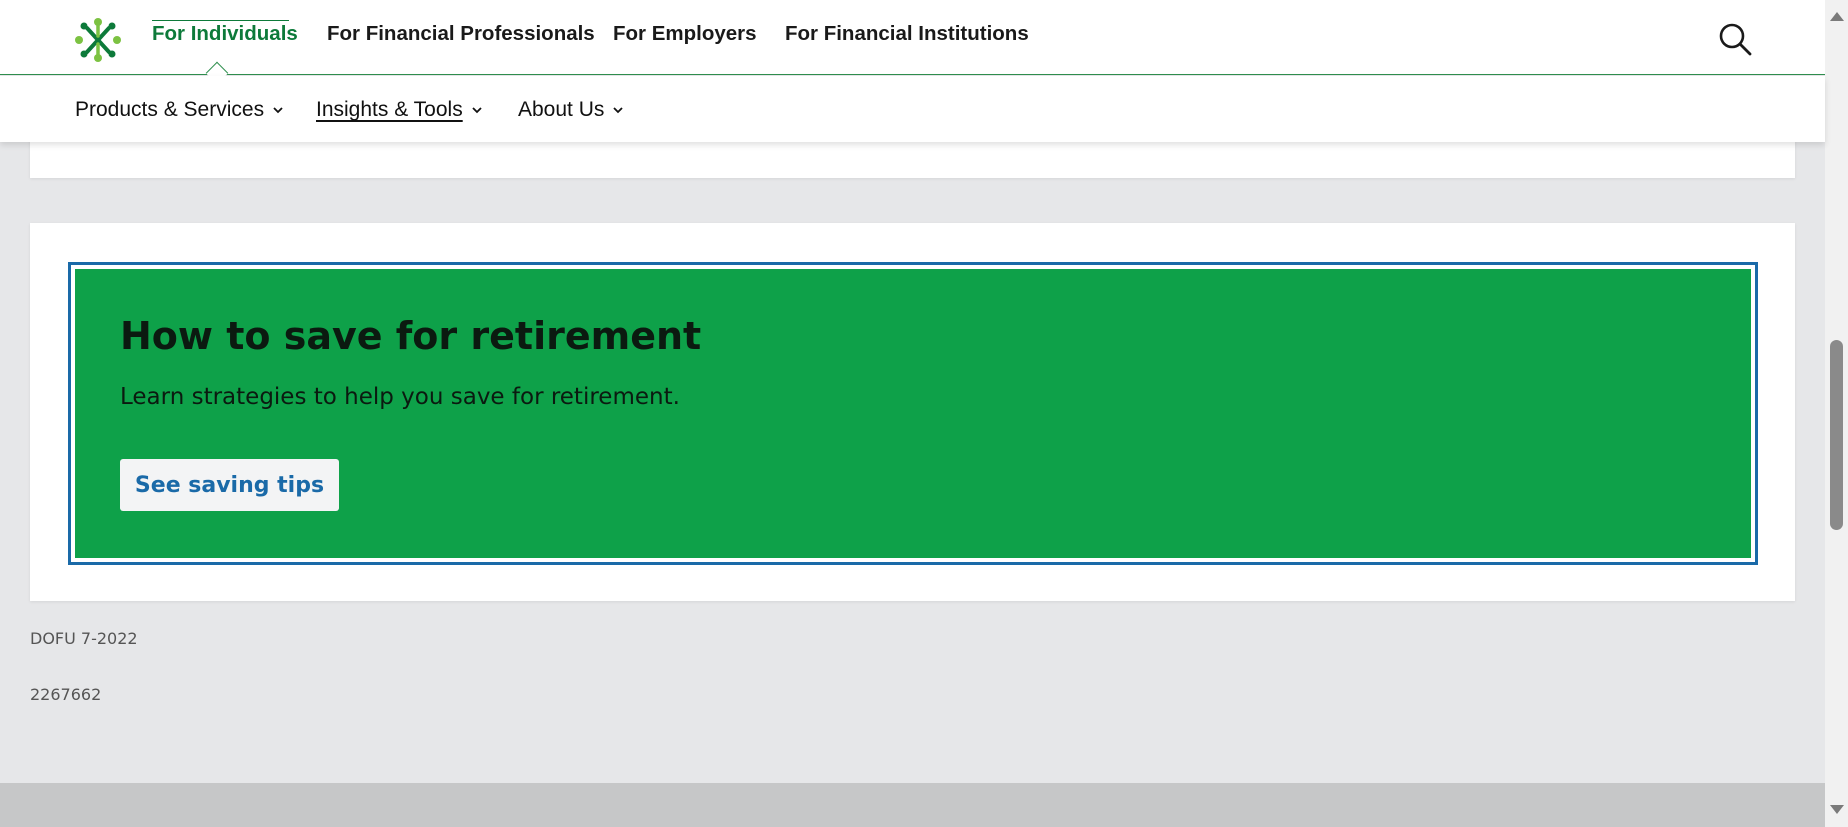  What do you see at coordinates (461, 34) in the screenshot?
I see `nav-for-financial-professionals: For Financial Professionals` at bounding box center [461, 34].